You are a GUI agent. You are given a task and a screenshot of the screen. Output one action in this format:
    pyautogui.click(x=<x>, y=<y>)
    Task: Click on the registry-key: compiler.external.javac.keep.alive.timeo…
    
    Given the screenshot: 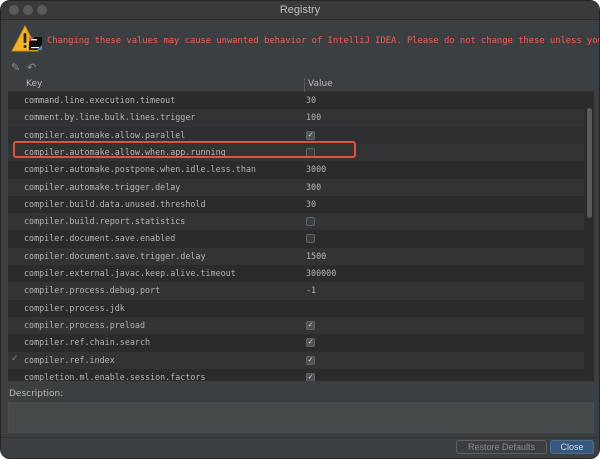 What is the action you would take?
    pyautogui.click(x=130, y=273)
    